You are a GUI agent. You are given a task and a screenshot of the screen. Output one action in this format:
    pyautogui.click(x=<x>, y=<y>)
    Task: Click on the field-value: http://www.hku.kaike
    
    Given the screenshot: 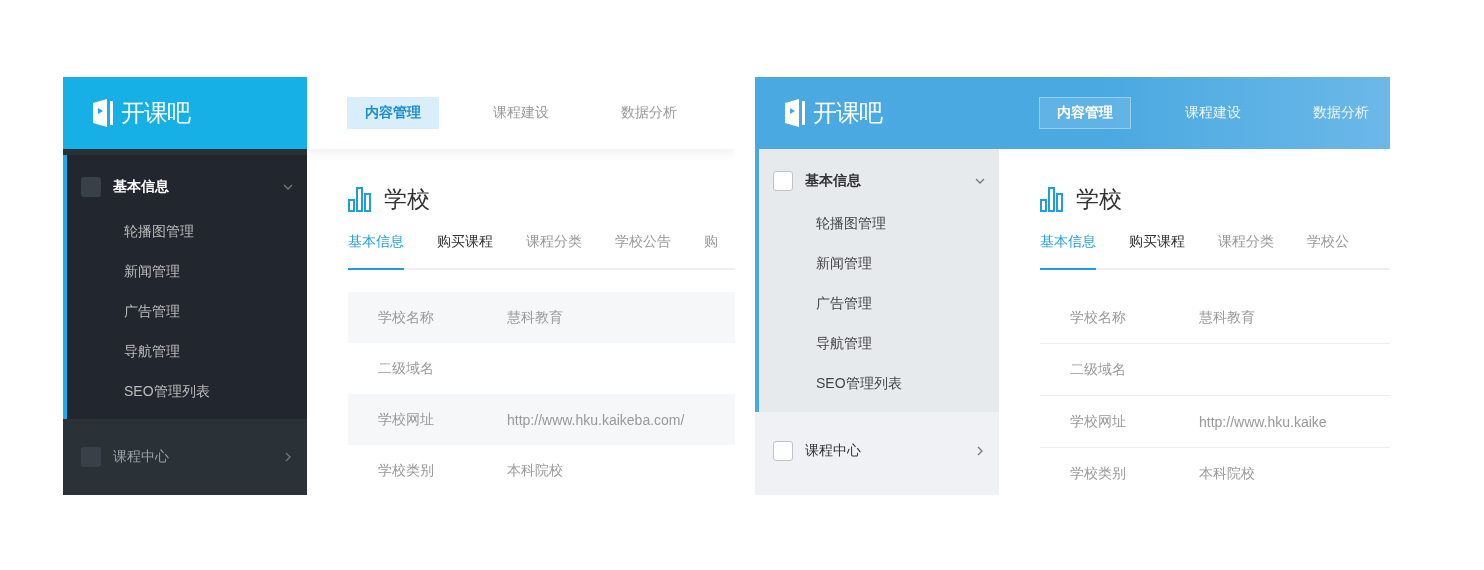 What is the action you would take?
    pyautogui.click(x=1263, y=421)
    